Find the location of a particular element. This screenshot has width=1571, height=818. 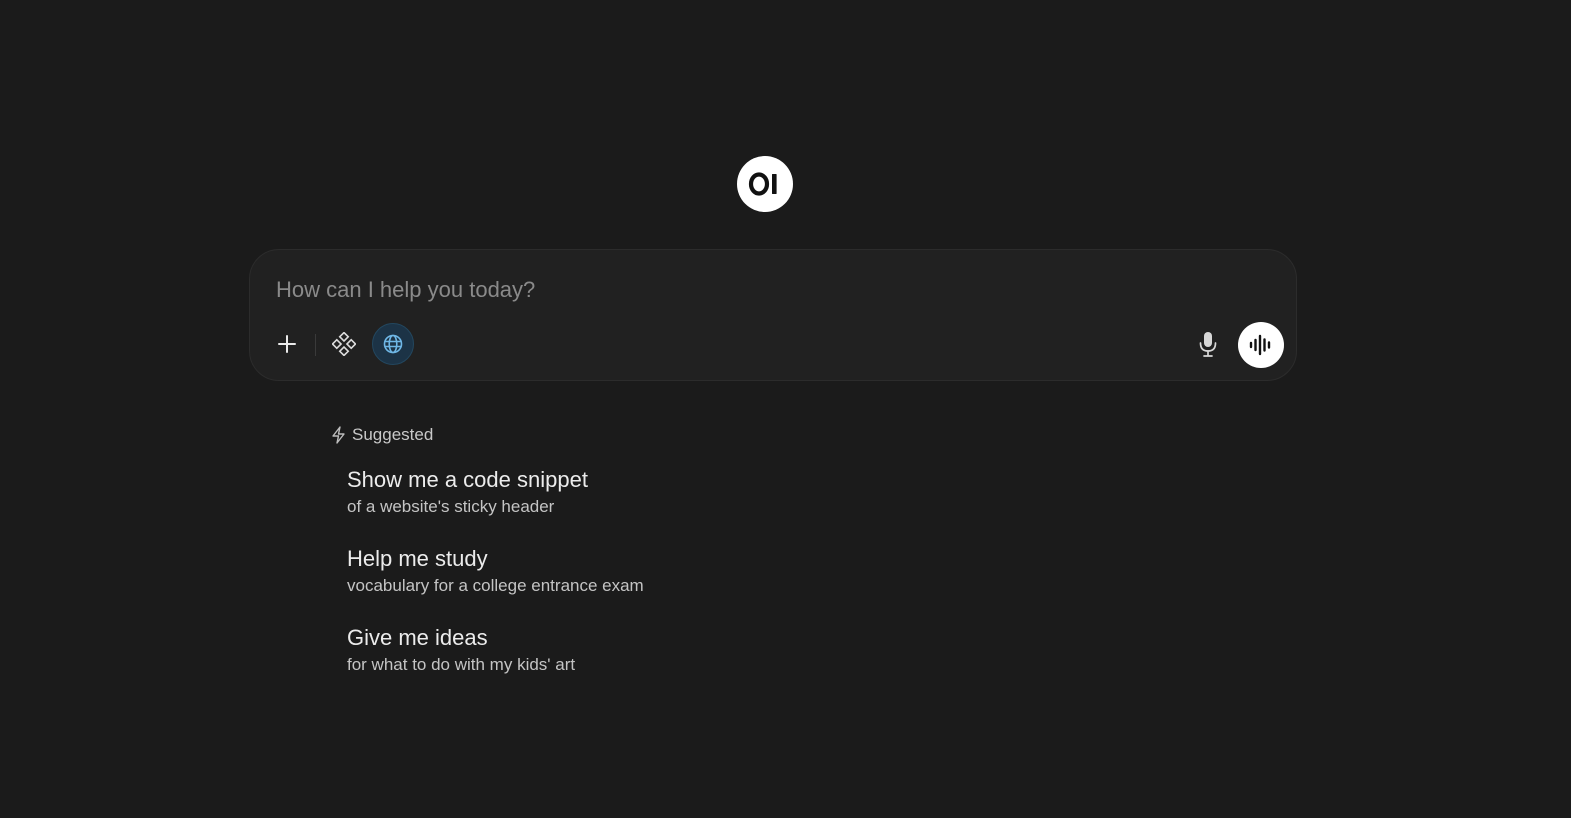

suggested-label: Suggested is located at coordinates (393, 434).